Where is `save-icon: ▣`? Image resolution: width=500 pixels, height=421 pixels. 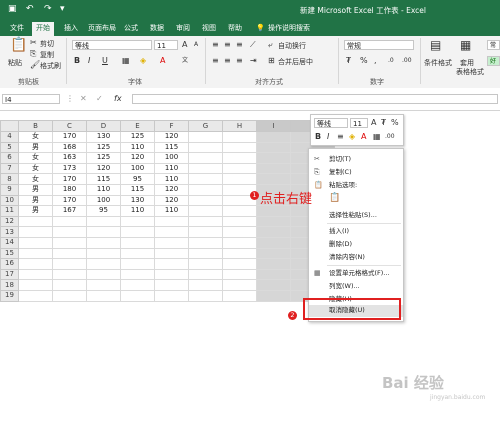
save-icon: ▣ is located at coordinates (12, 9).